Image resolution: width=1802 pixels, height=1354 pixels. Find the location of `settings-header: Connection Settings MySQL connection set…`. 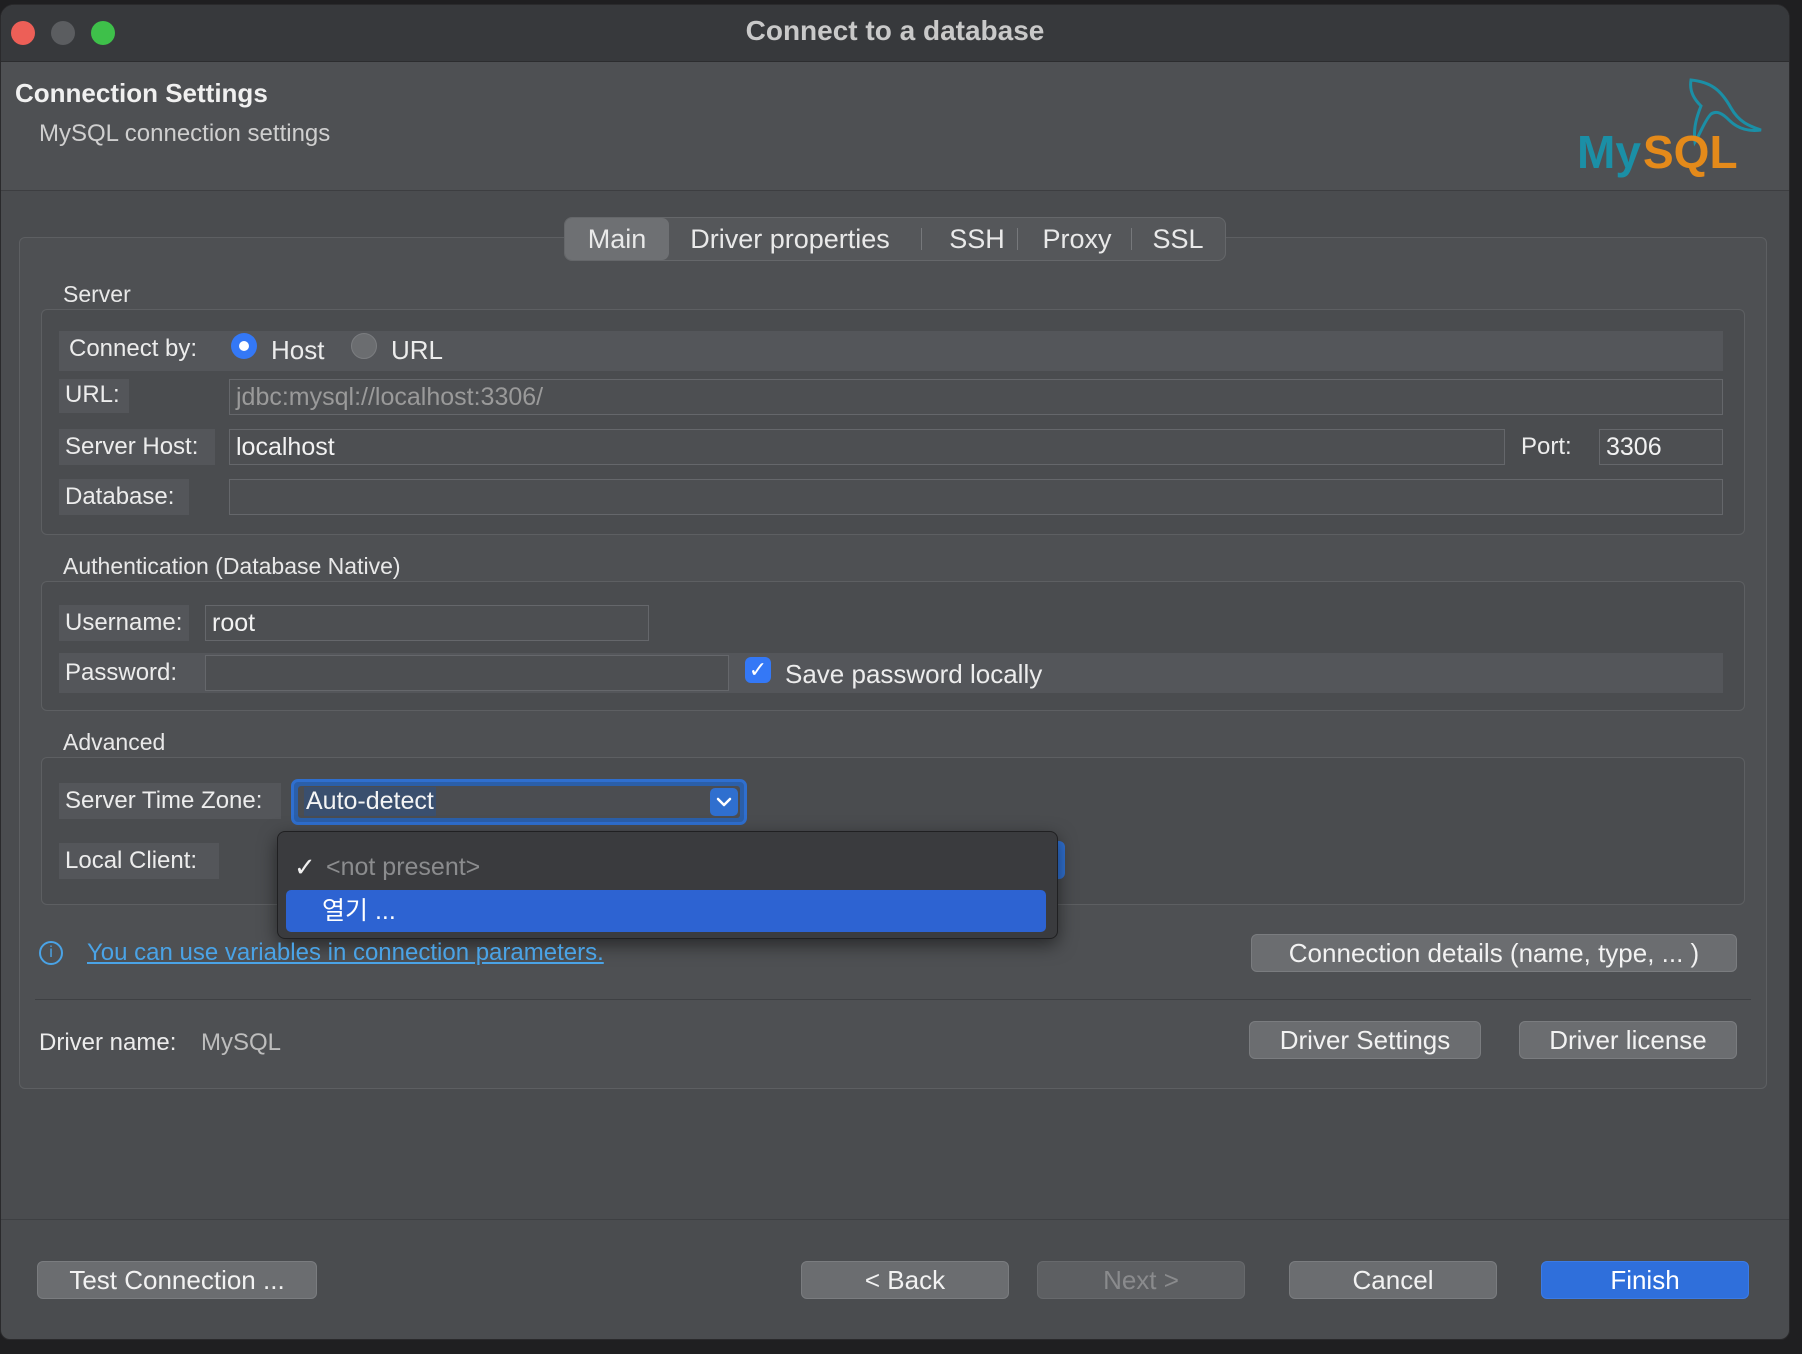

settings-header: Connection Settings MySQL connection set… is located at coordinates (895, 126).